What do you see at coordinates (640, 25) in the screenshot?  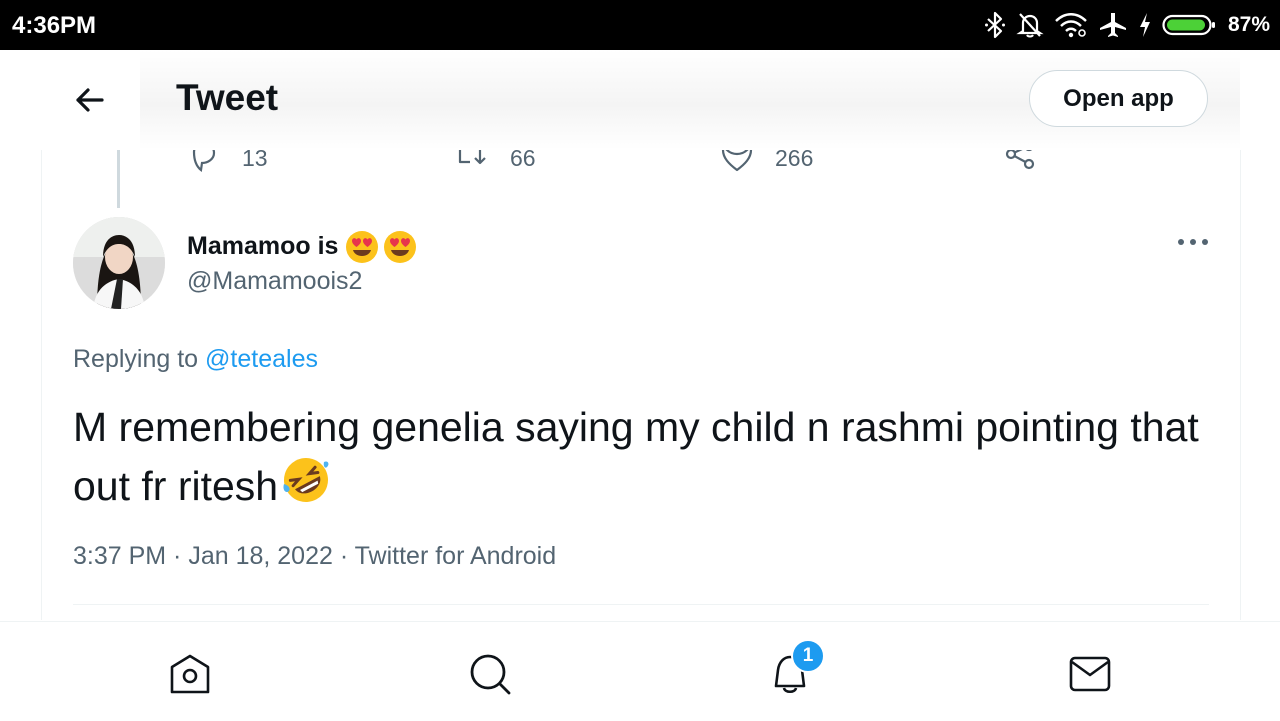 I see `status-bar: 4:36PM 87%` at bounding box center [640, 25].